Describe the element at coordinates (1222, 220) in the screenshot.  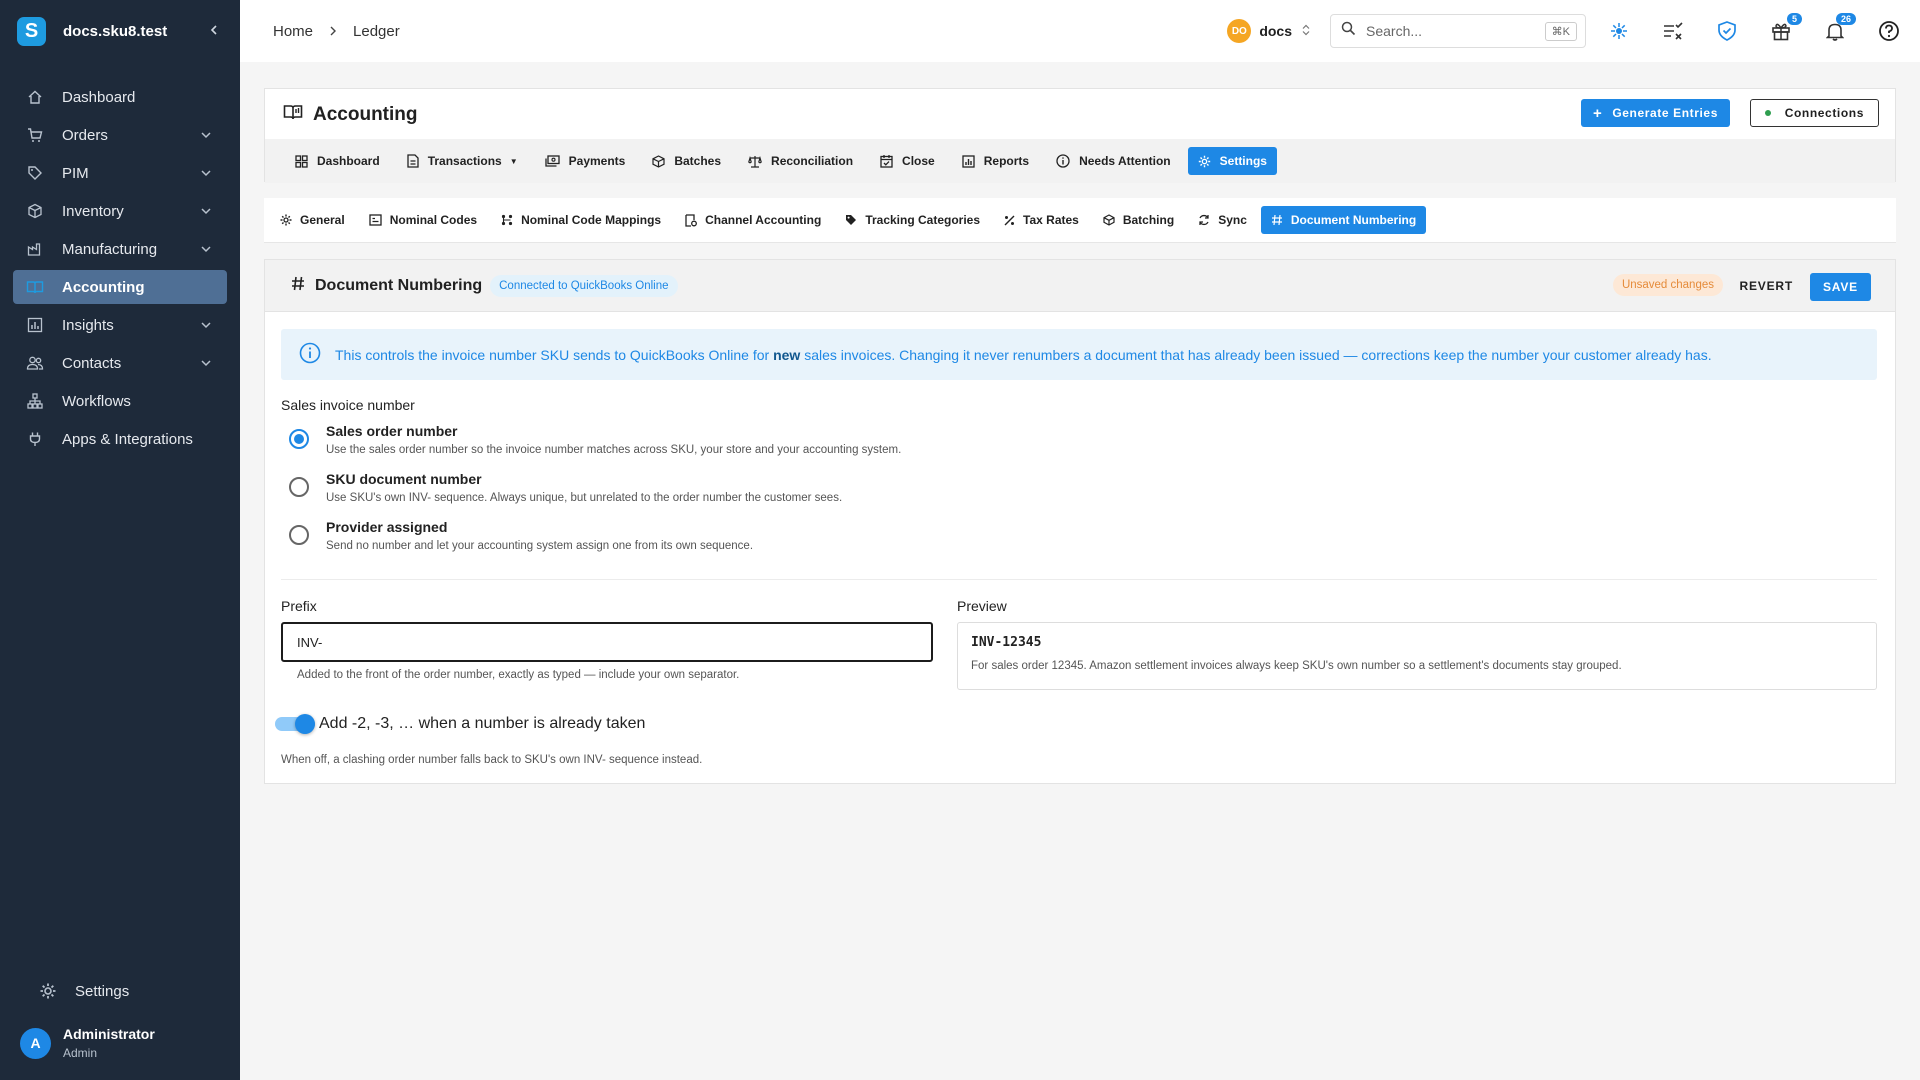
I see `subtab-sync: Sync` at that location.